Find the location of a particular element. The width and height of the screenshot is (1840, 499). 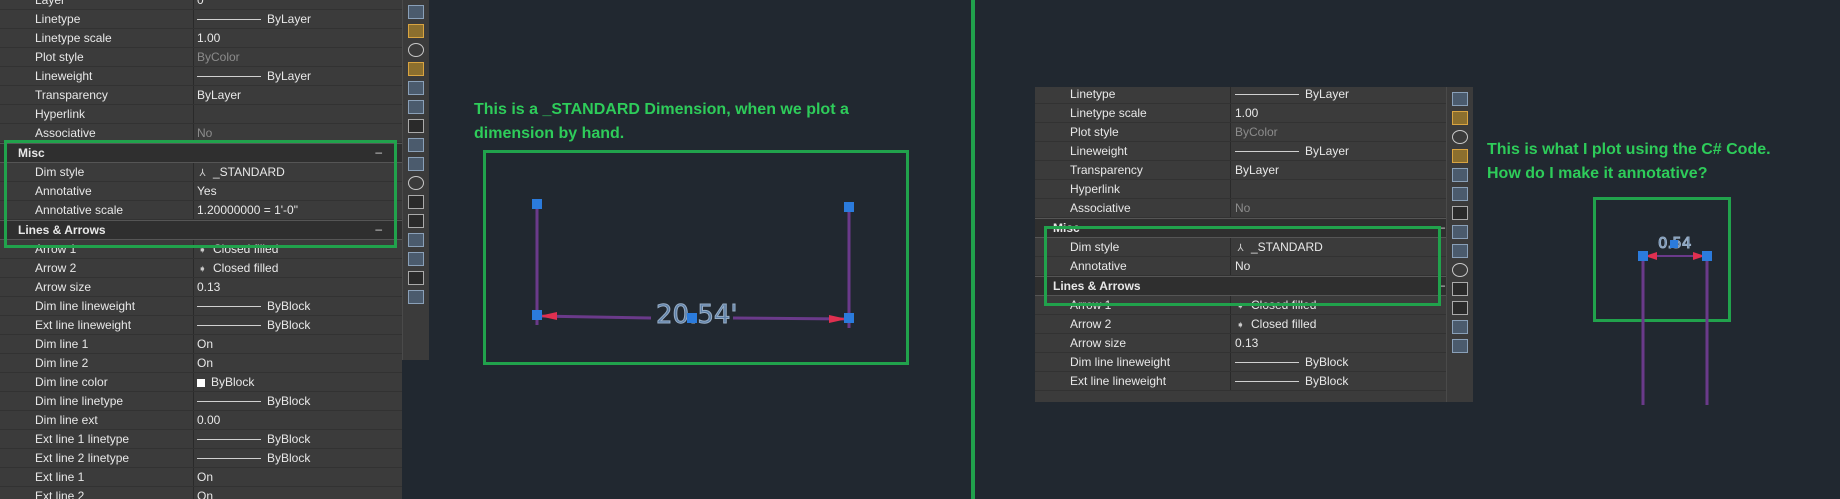

property-row-dim-line-linetype: Dim line linetype ByBlock is located at coordinates (201, 401).